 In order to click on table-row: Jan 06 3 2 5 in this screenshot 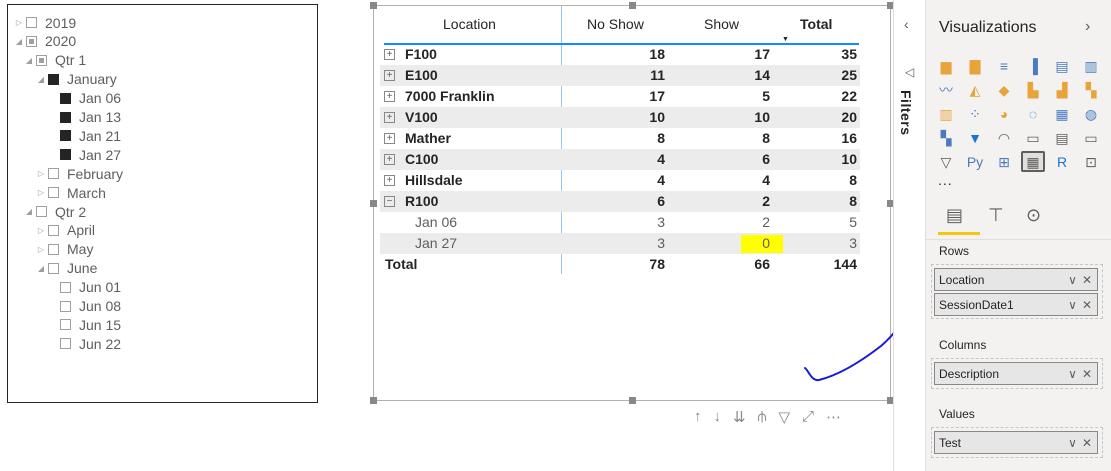, I will do `click(620, 222)`.